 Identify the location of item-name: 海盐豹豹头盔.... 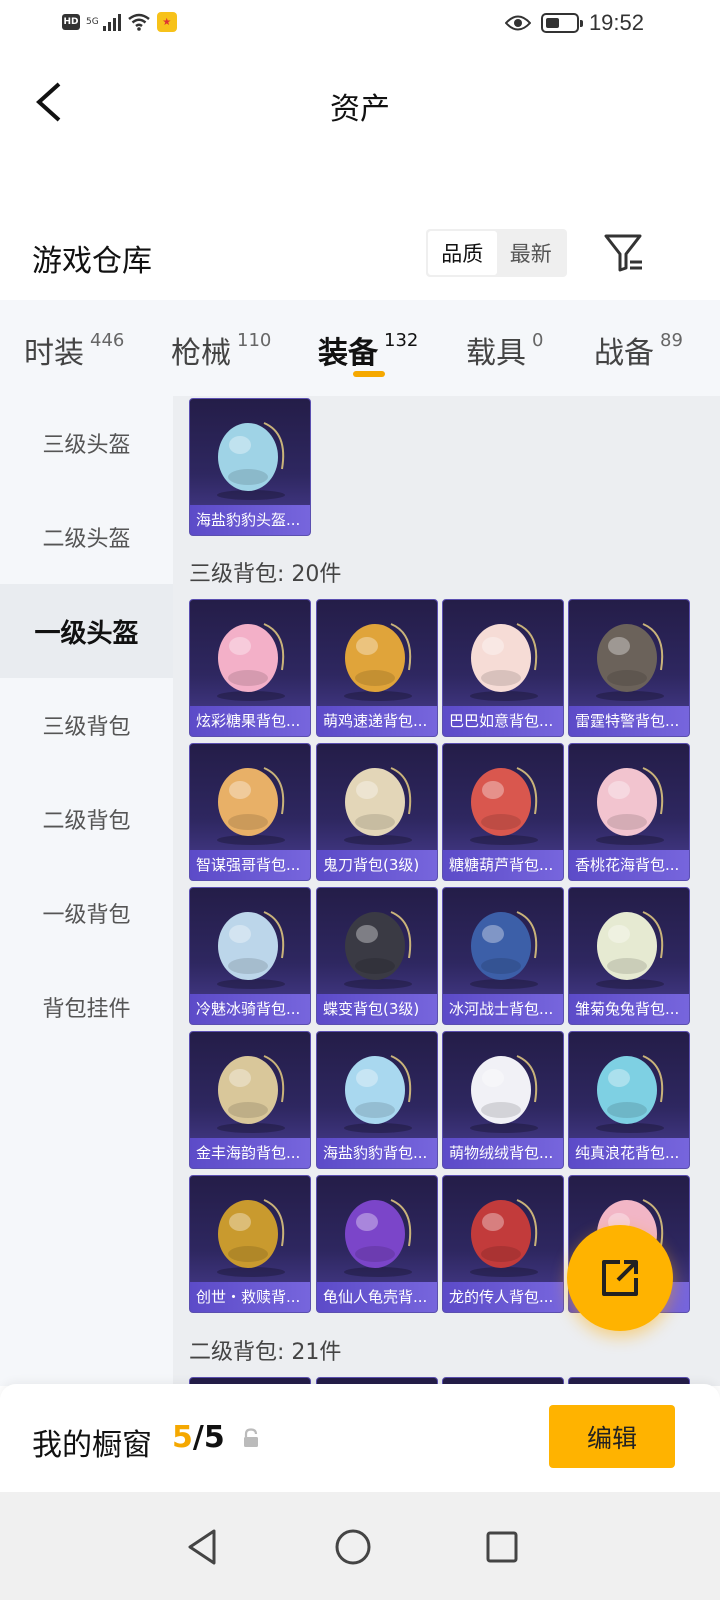
(250, 520).